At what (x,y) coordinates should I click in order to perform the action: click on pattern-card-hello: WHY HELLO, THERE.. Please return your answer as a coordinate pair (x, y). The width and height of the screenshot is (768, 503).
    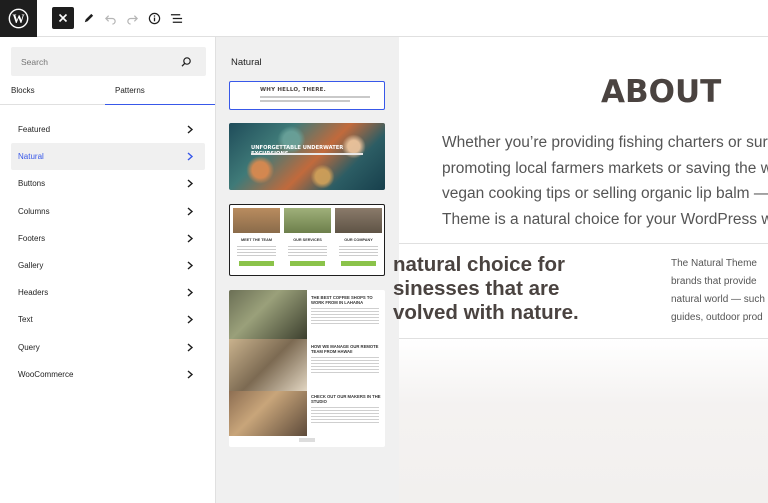
    Looking at the image, I should click on (307, 95).